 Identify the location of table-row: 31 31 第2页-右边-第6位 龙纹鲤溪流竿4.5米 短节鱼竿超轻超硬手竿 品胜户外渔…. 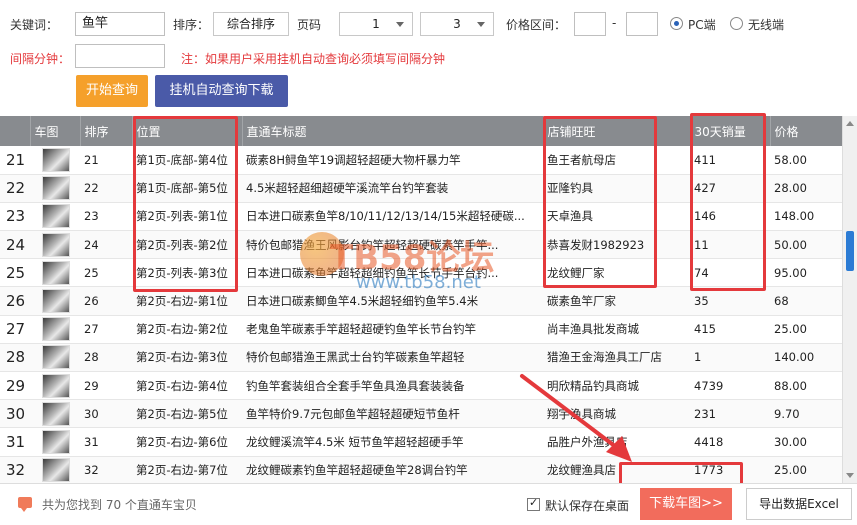
(421, 442).